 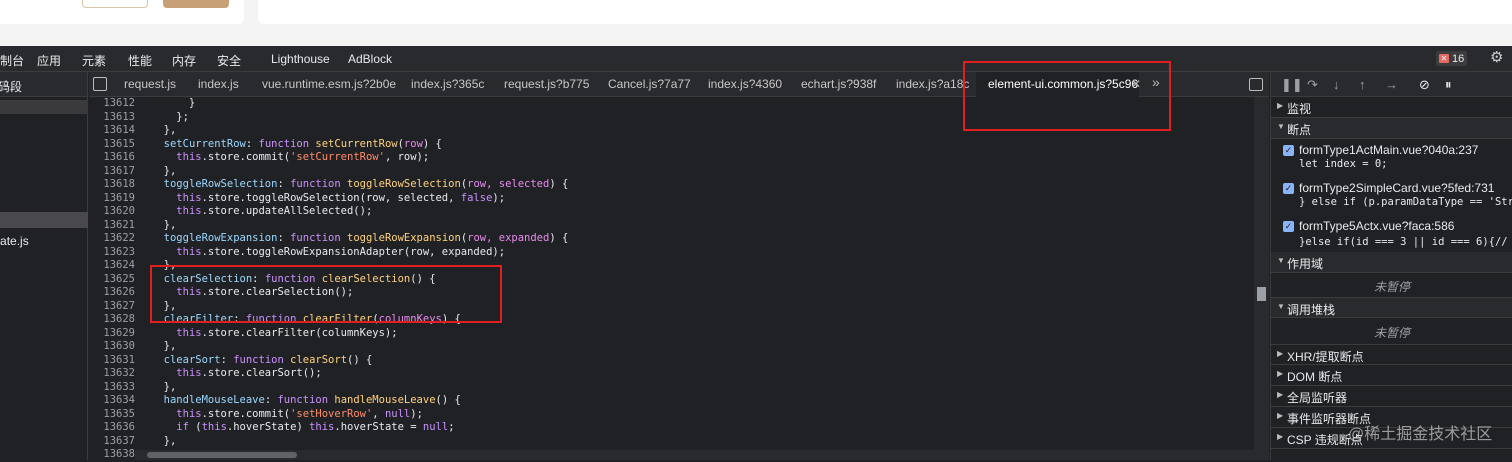 What do you see at coordinates (1391, 396) in the screenshot?
I see `global-listeners-section: ▶ 全局监听器` at bounding box center [1391, 396].